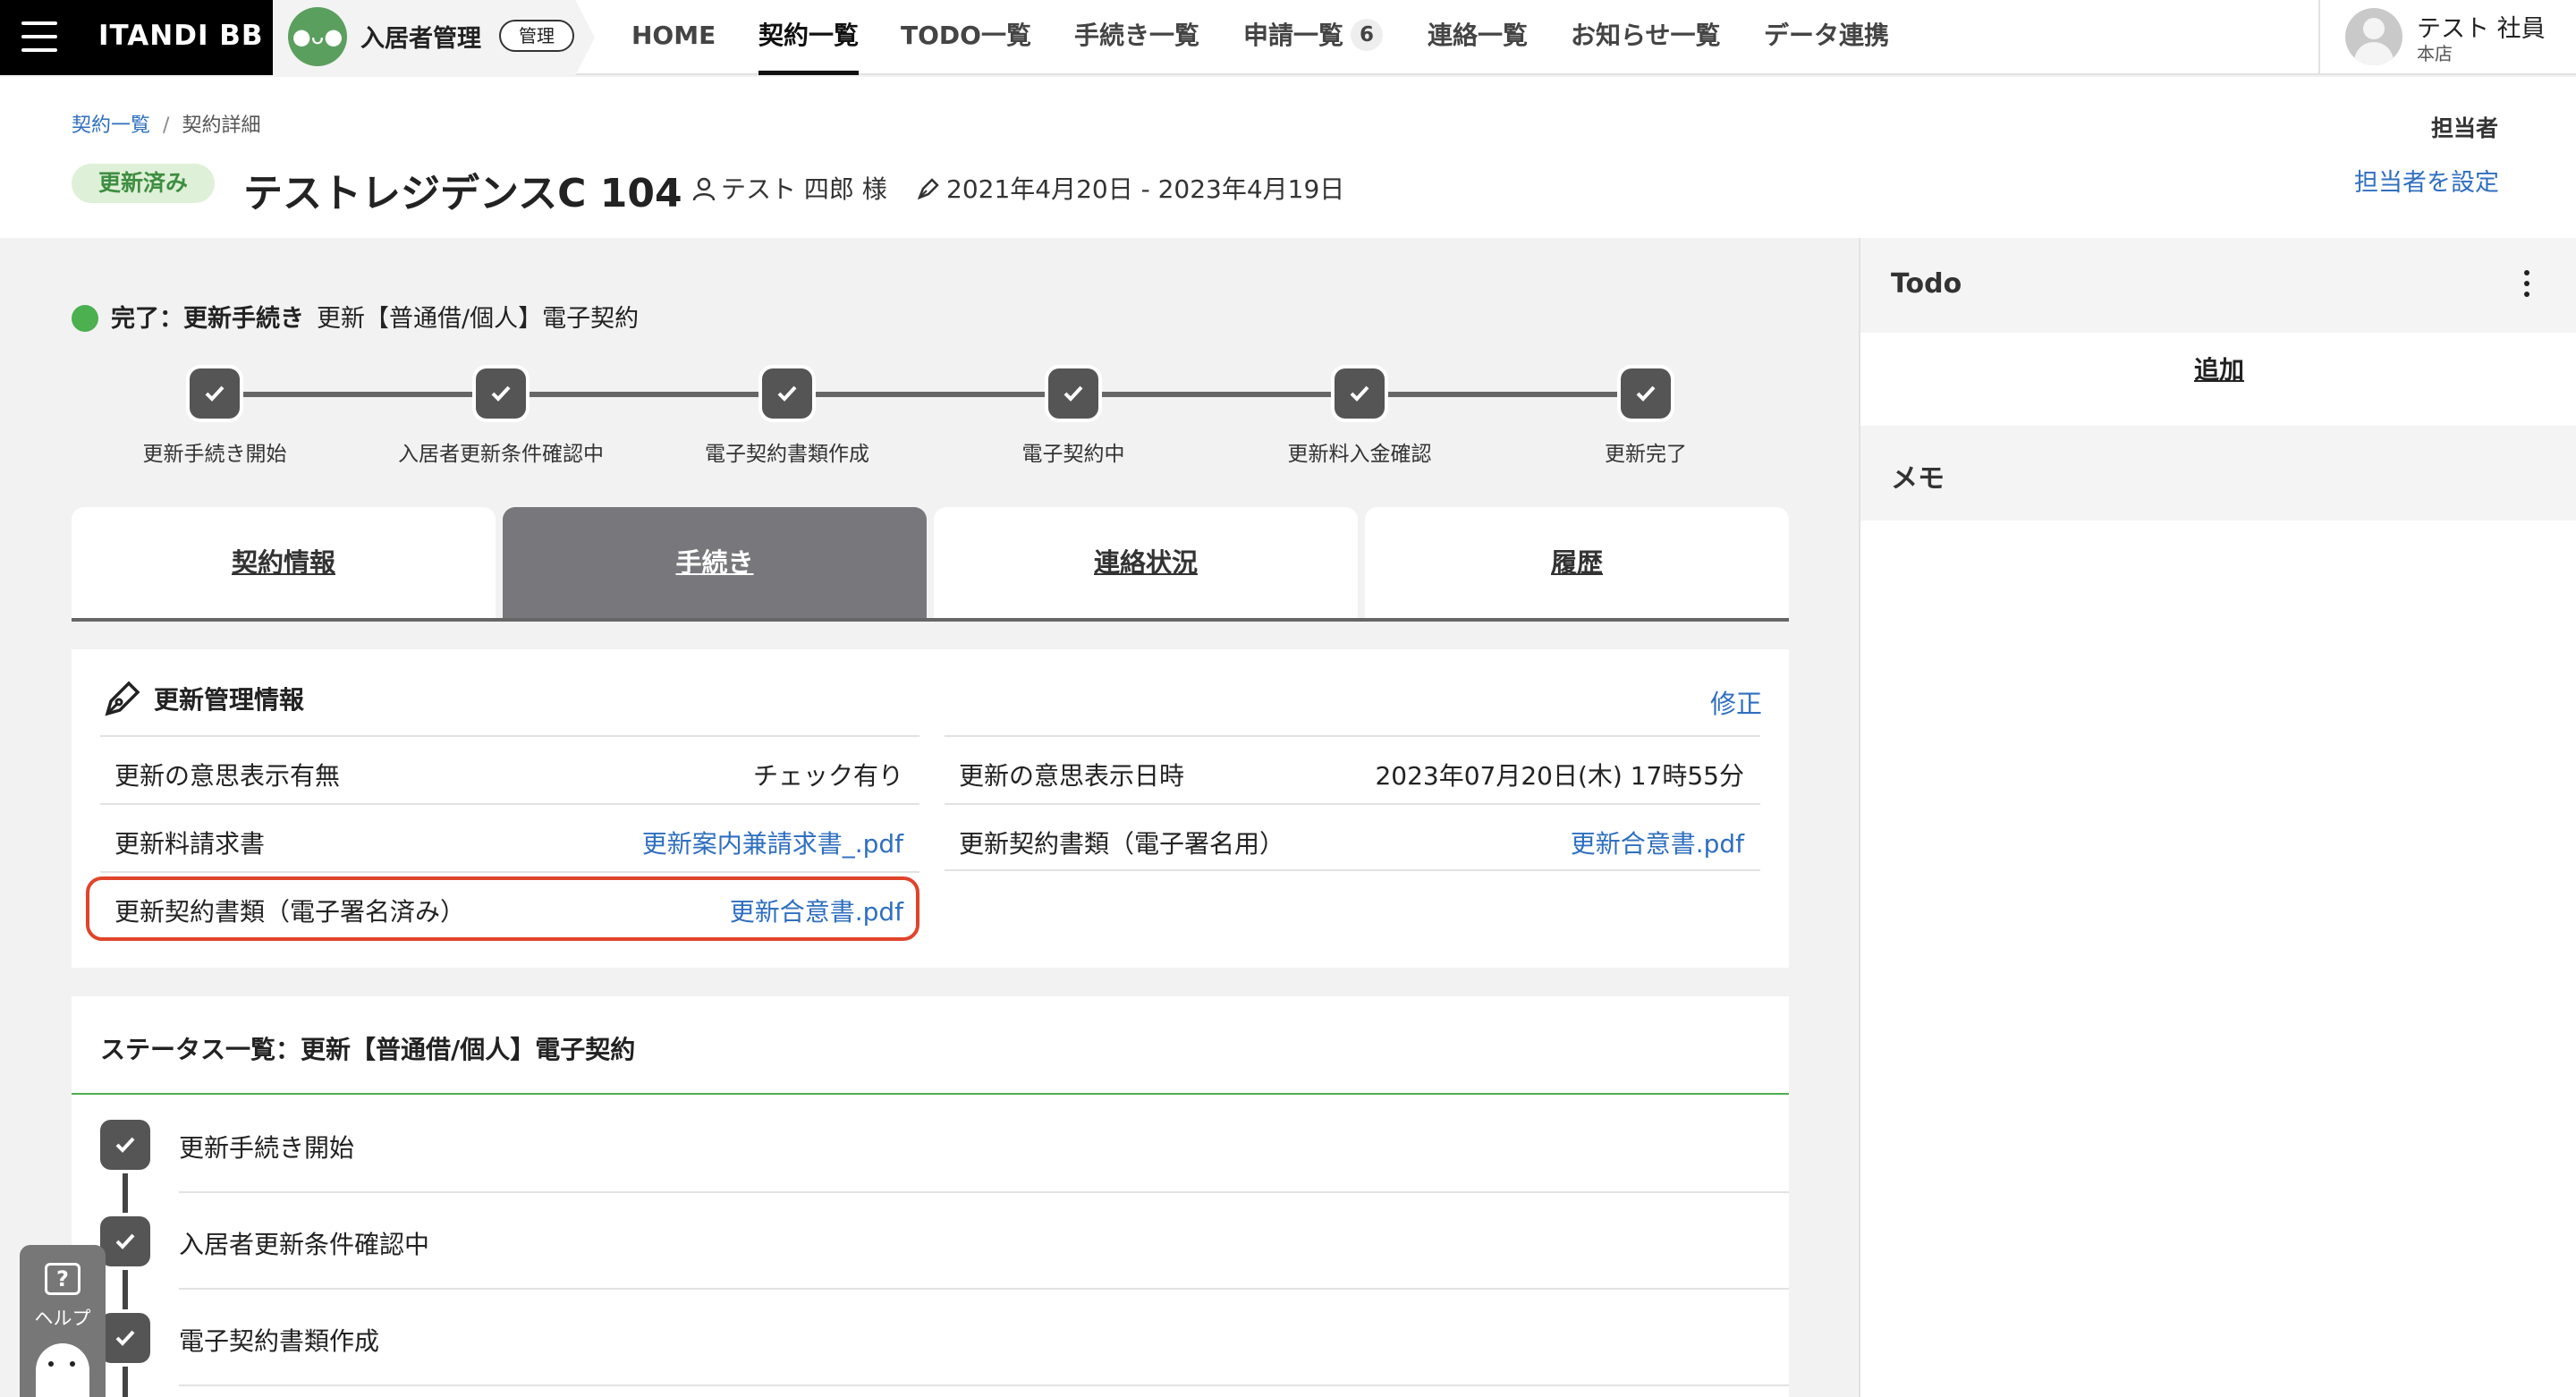 This screenshot has width=2576, height=1397. I want to click on info-row: 更新契約書類（電子署名用） 更新合意書.pdf, so click(1352, 837).